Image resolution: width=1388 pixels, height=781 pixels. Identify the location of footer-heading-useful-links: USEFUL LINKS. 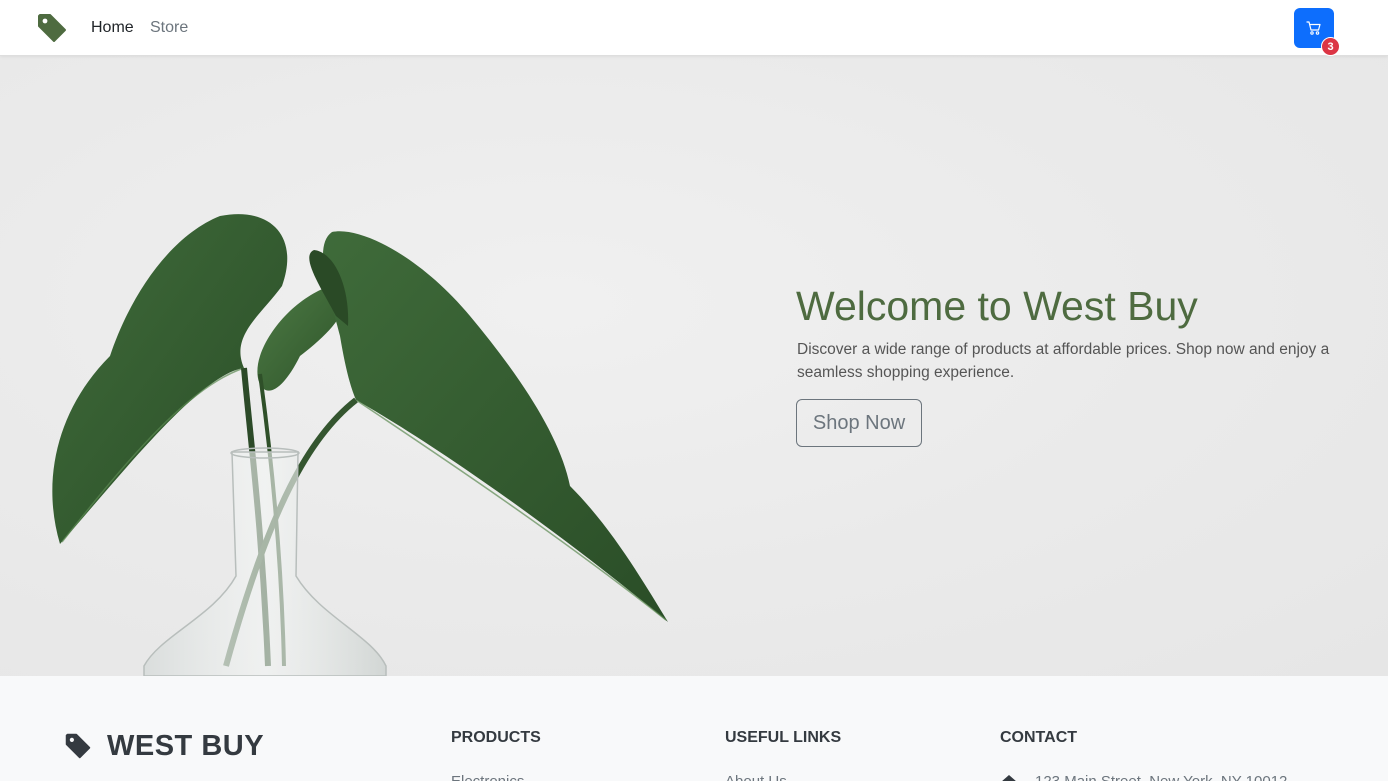
(783, 737).